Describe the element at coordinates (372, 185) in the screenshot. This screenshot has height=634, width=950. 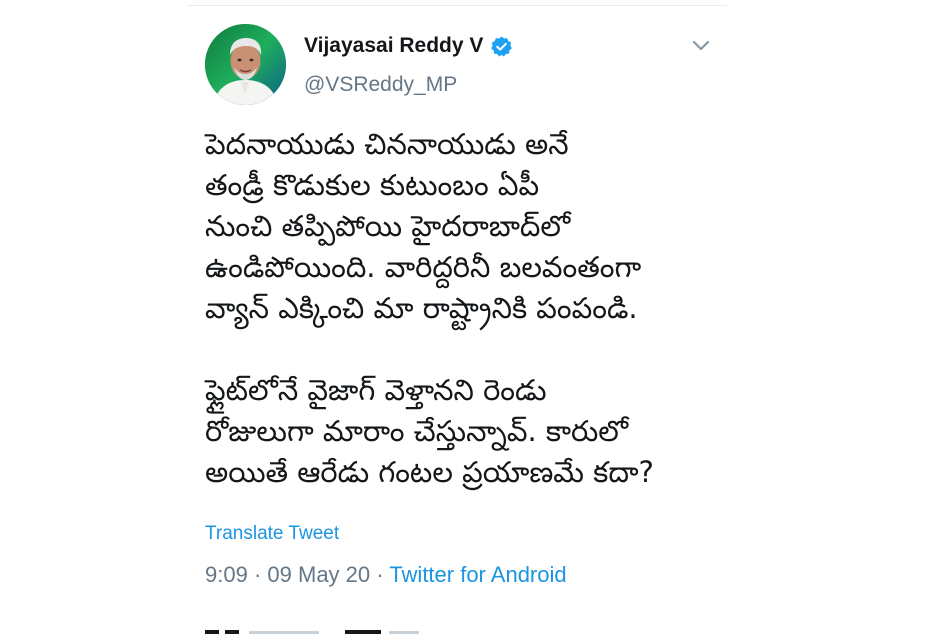
I see `tweet-line: తండ్రీ కొడుకుల కుటుంబం ఏపీ` at that location.